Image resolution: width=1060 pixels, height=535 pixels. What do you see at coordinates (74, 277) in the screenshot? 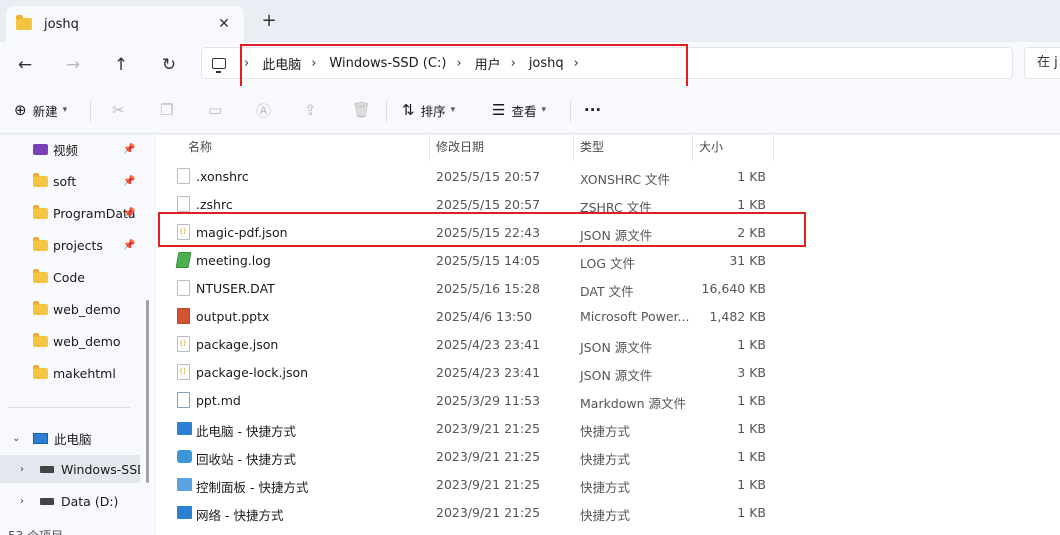
I see `sidebar-item-quick: Code` at bounding box center [74, 277].